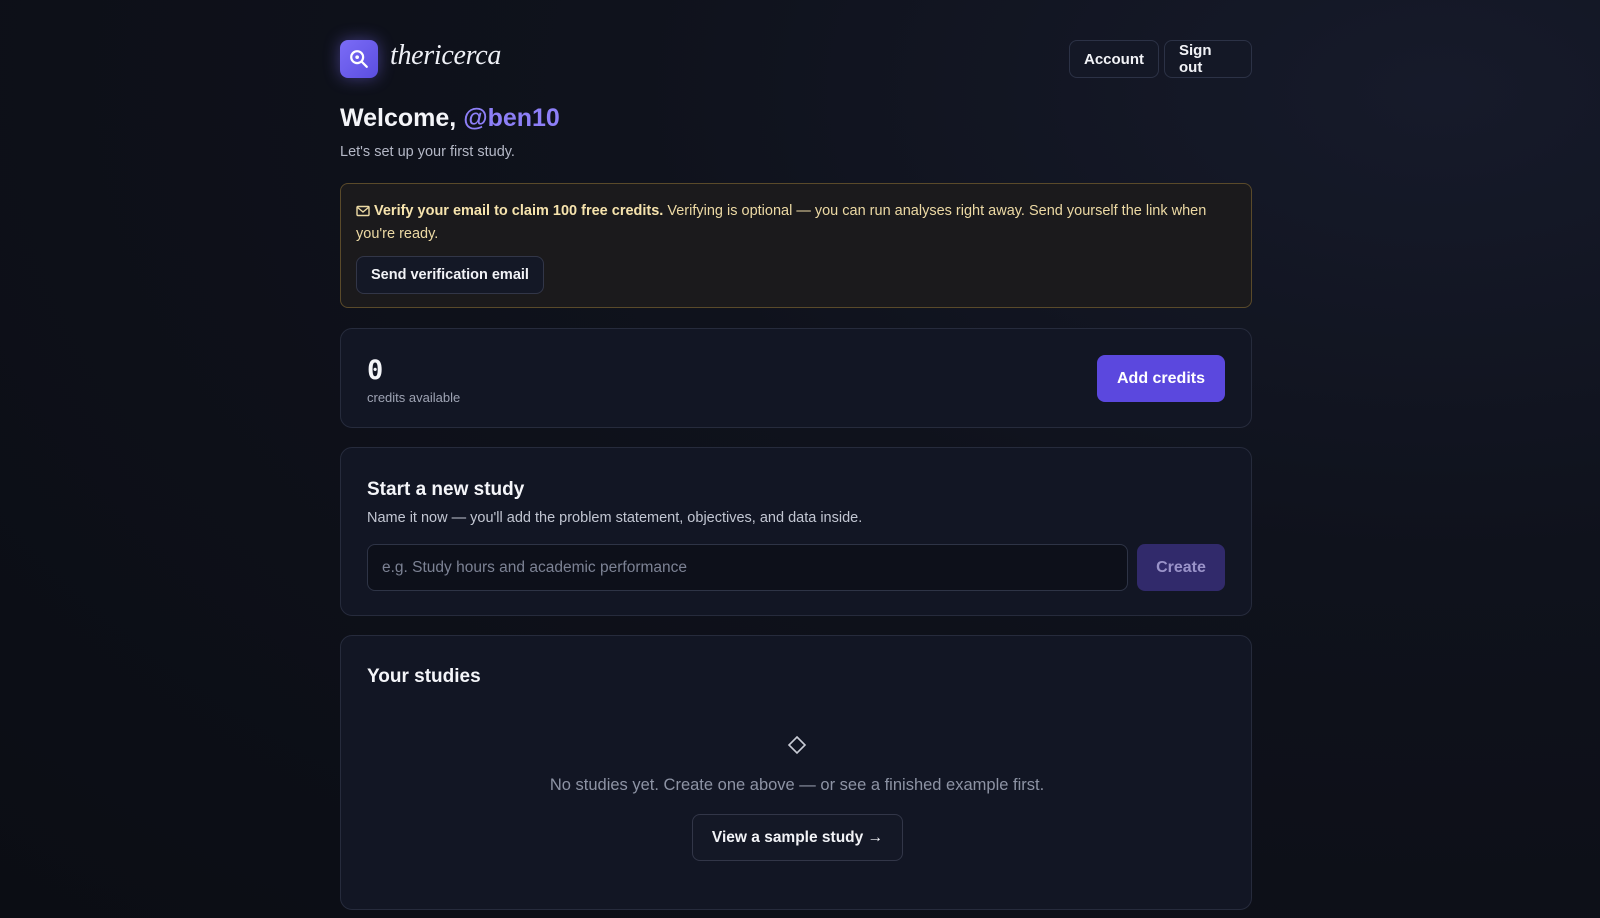 The image size is (1600, 918). Describe the element at coordinates (1114, 59) in the screenshot. I see `account-button: Account` at that location.